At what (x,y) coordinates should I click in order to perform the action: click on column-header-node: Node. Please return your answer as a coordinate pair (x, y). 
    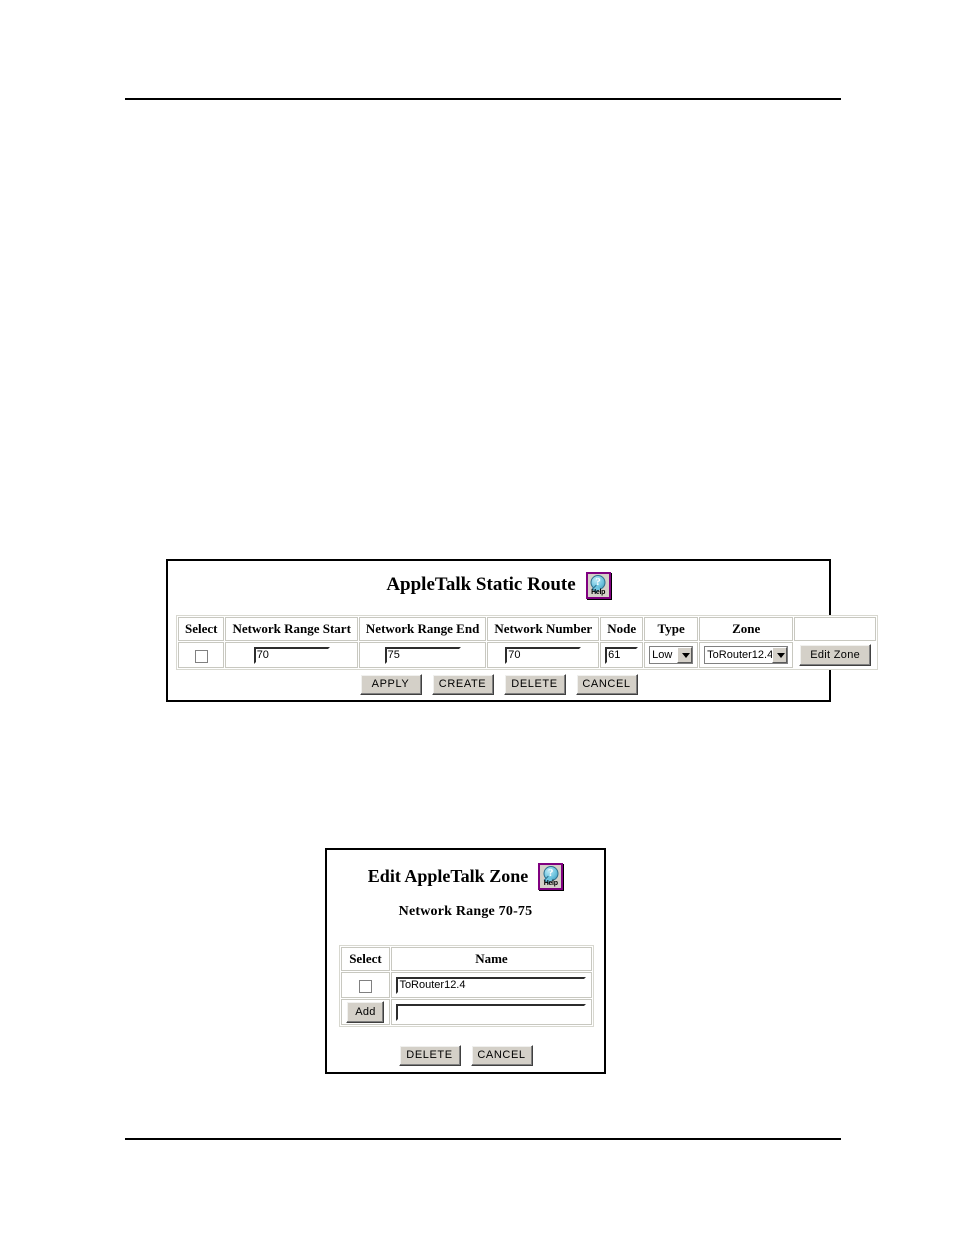
    Looking at the image, I should click on (622, 629).